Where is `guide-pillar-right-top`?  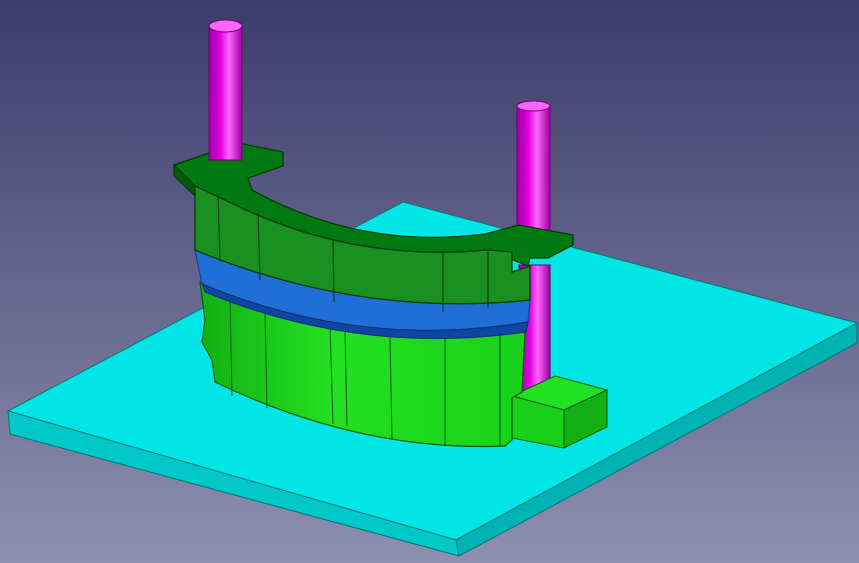 guide-pillar-right-top is located at coordinates (533, 106).